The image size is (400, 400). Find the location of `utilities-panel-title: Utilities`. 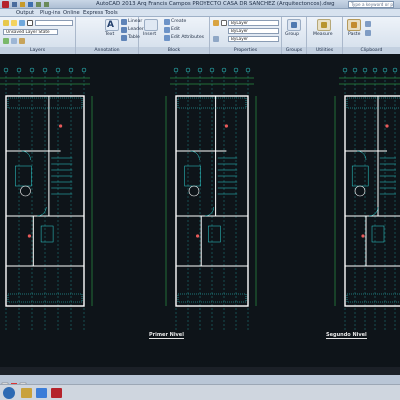

utilities-panel-title: Utilities is located at coordinates (324, 50).